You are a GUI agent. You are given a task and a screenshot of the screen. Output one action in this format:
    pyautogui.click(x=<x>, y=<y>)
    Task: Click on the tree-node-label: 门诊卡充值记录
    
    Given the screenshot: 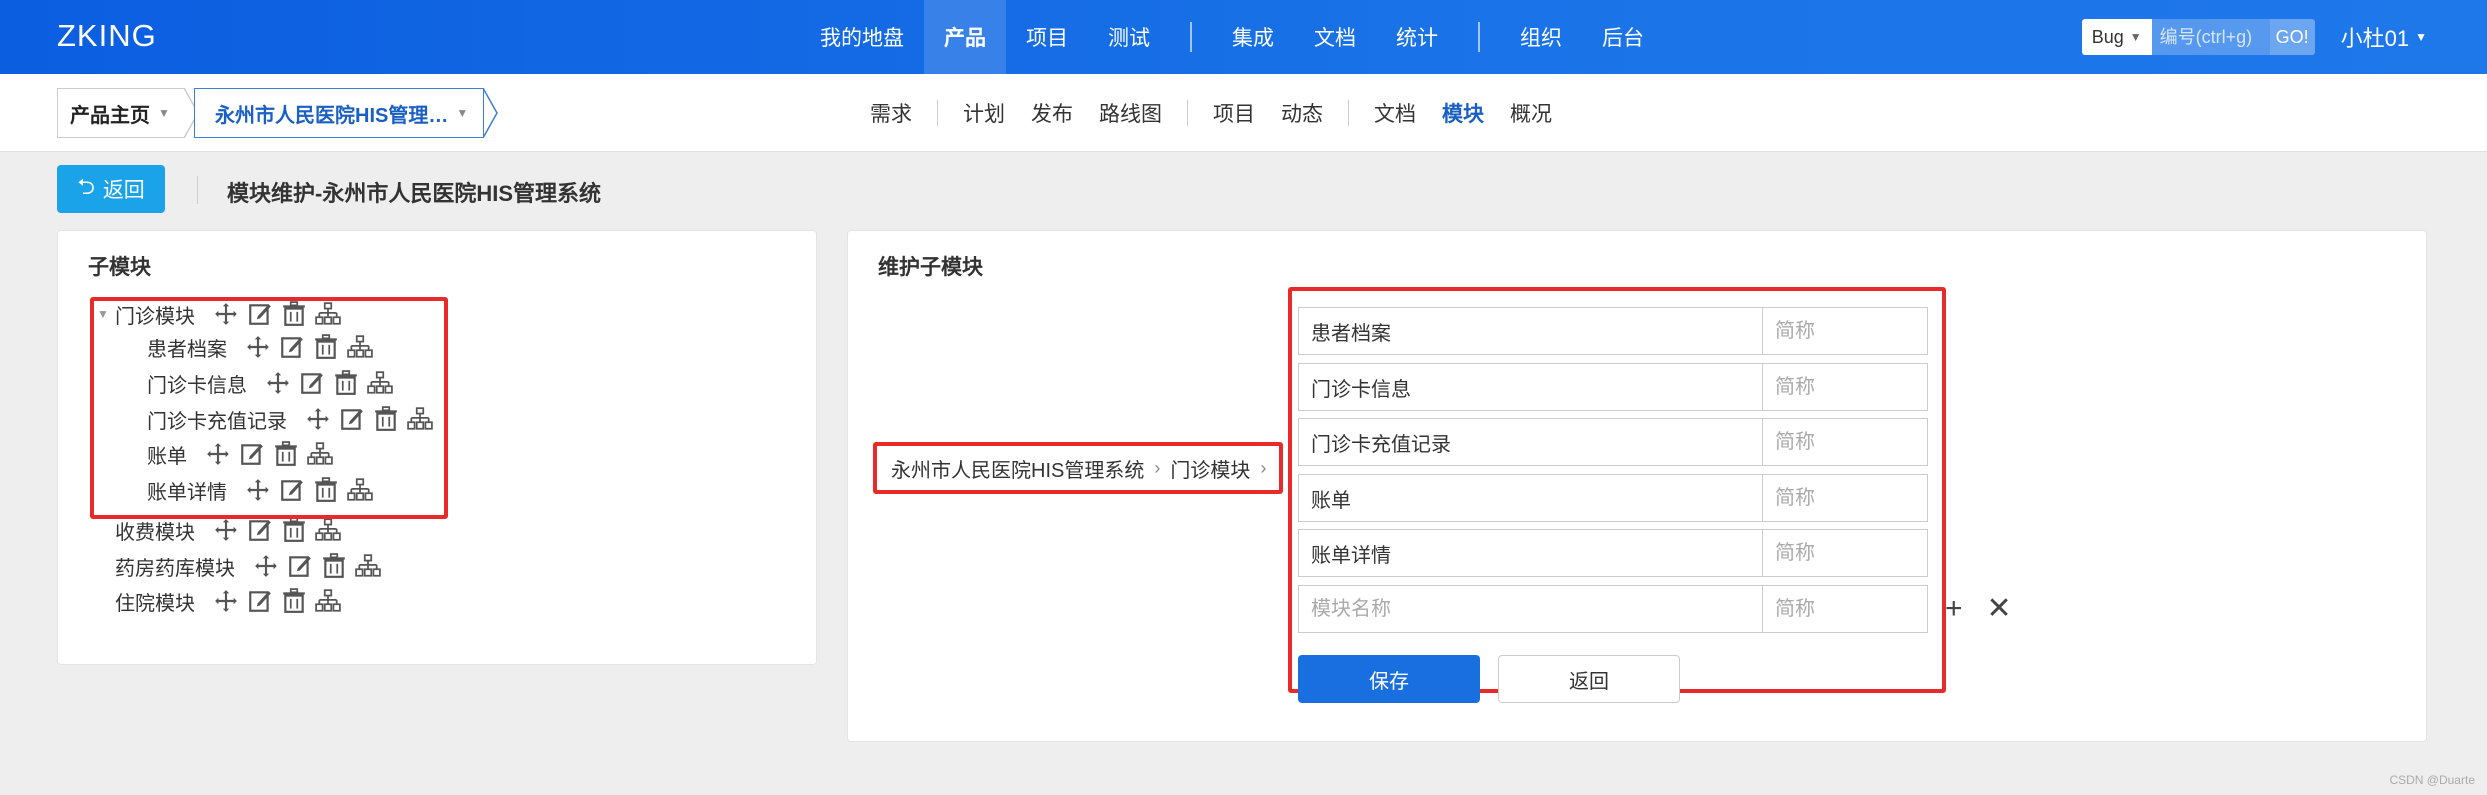 What is the action you would take?
    pyautogui.click(x=217, y=419)
    